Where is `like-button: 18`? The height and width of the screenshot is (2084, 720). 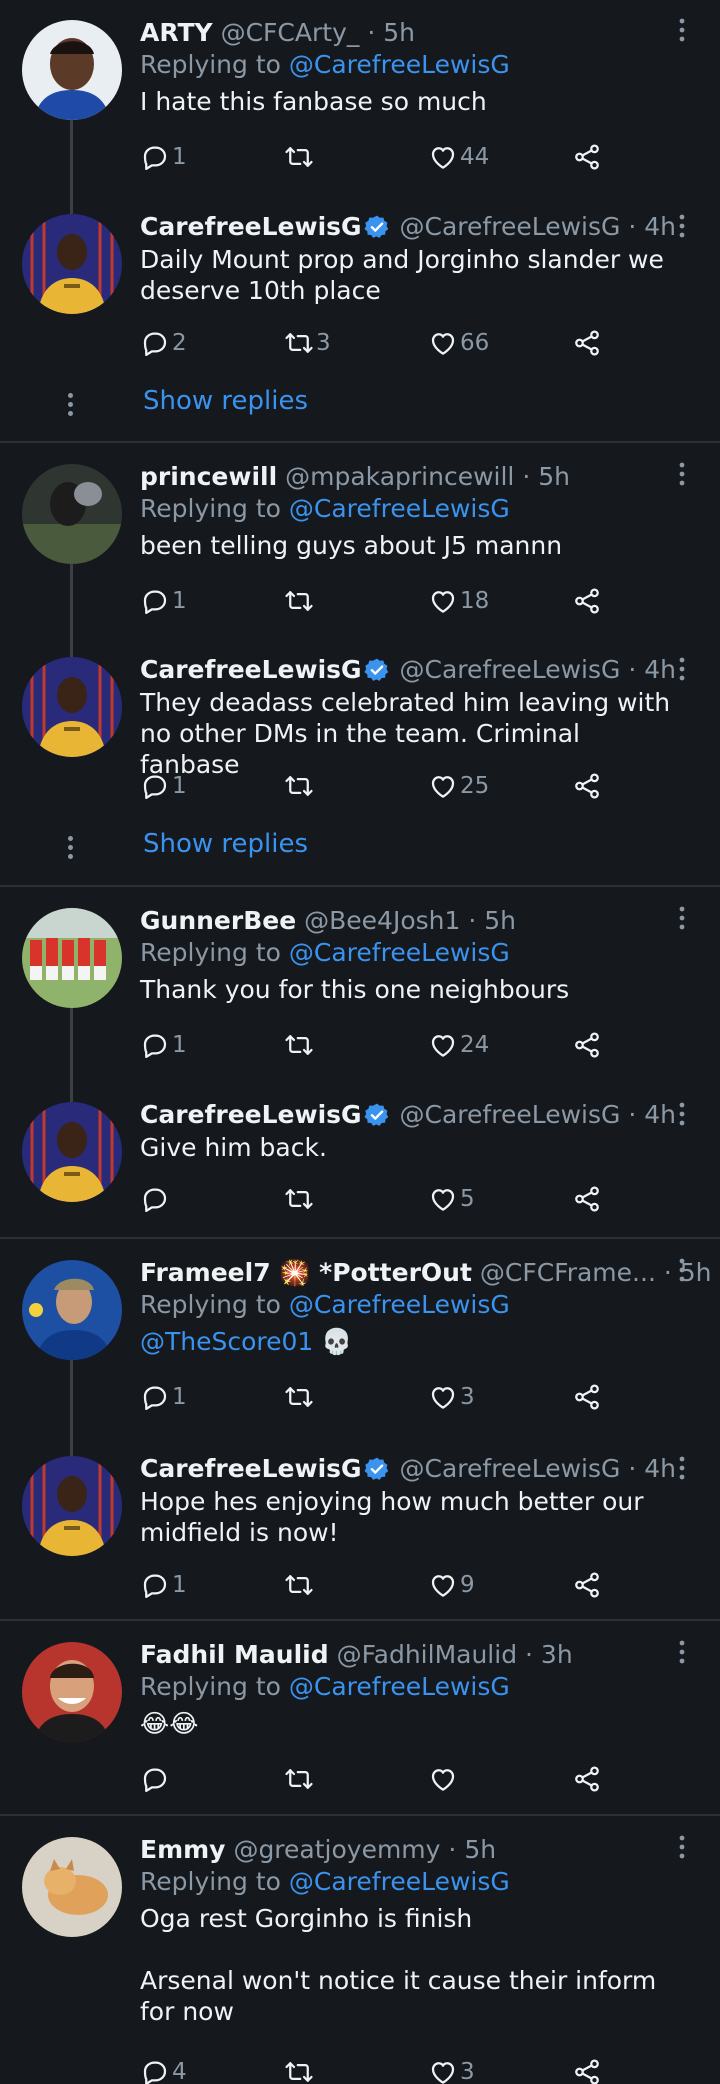
like-button: 18 is located at coordinates (458, 601).